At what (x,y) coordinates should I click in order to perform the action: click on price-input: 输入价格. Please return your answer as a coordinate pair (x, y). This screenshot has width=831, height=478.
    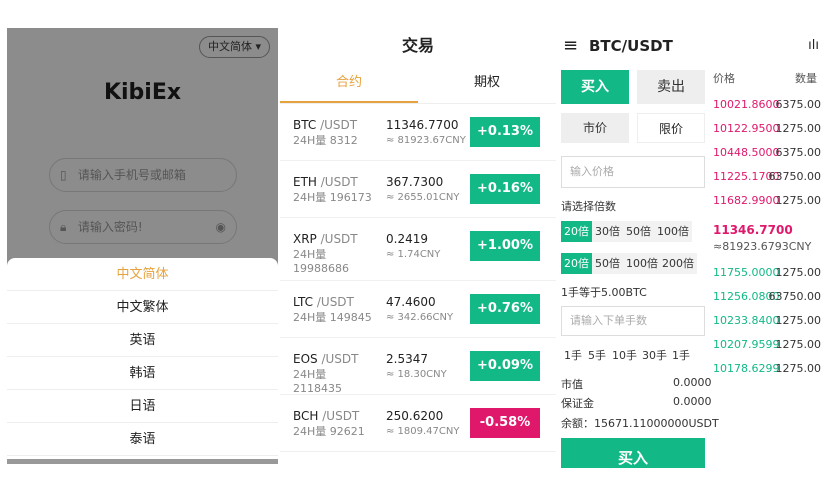
    Looking at the image, I should click on (633, 172).